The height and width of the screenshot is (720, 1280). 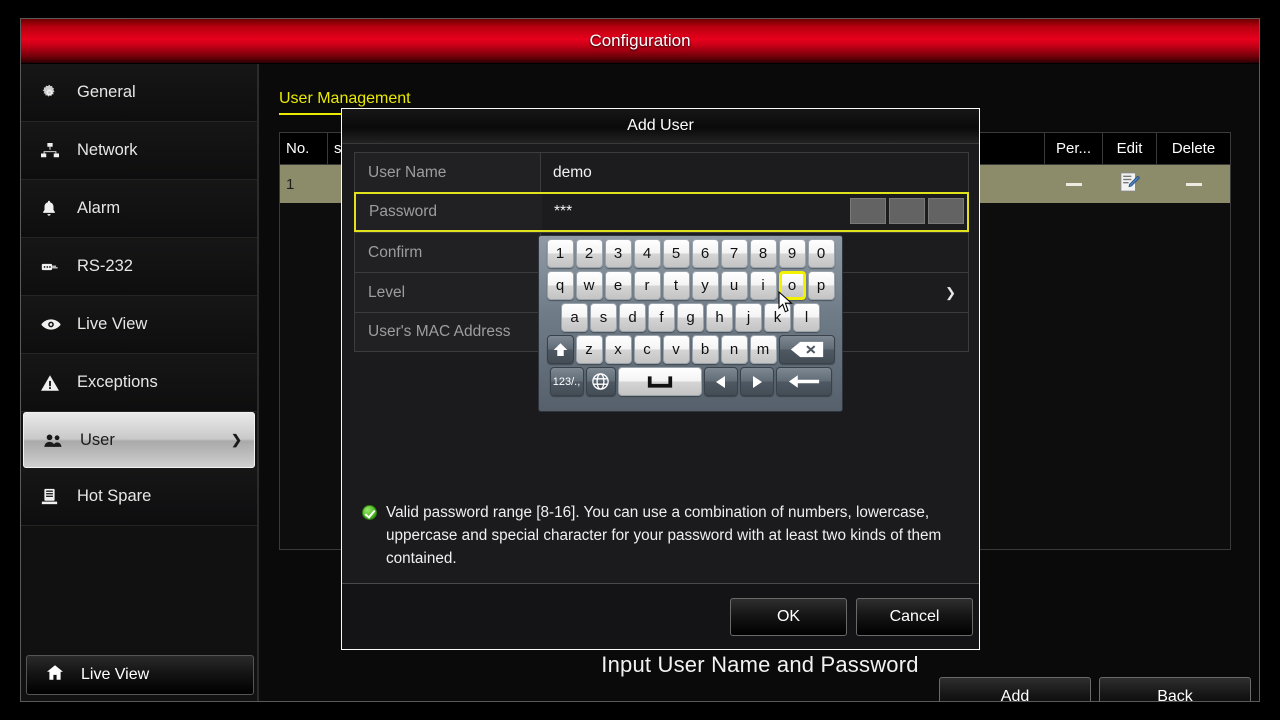 I want to click on key-1: 1, so click(x=560, y=253).